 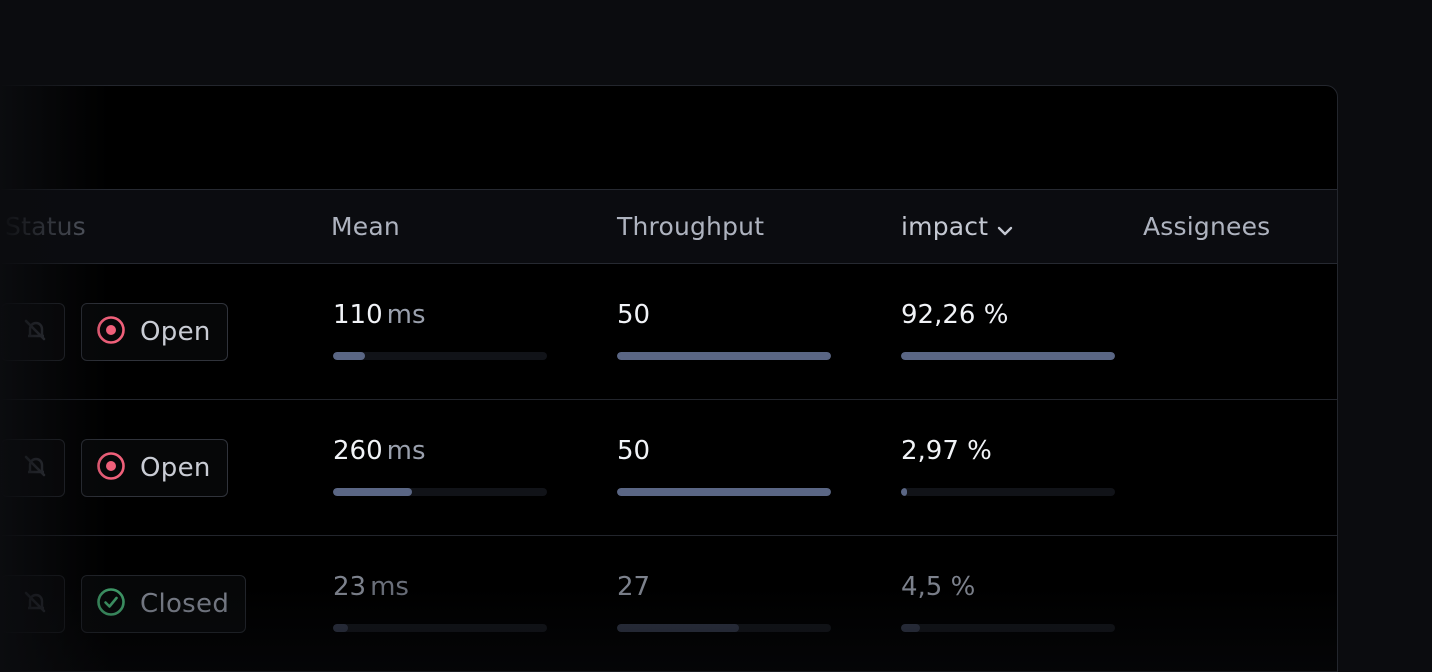 I want to click on impact-cell: 92,26 %, so click(x=1008, y=330).